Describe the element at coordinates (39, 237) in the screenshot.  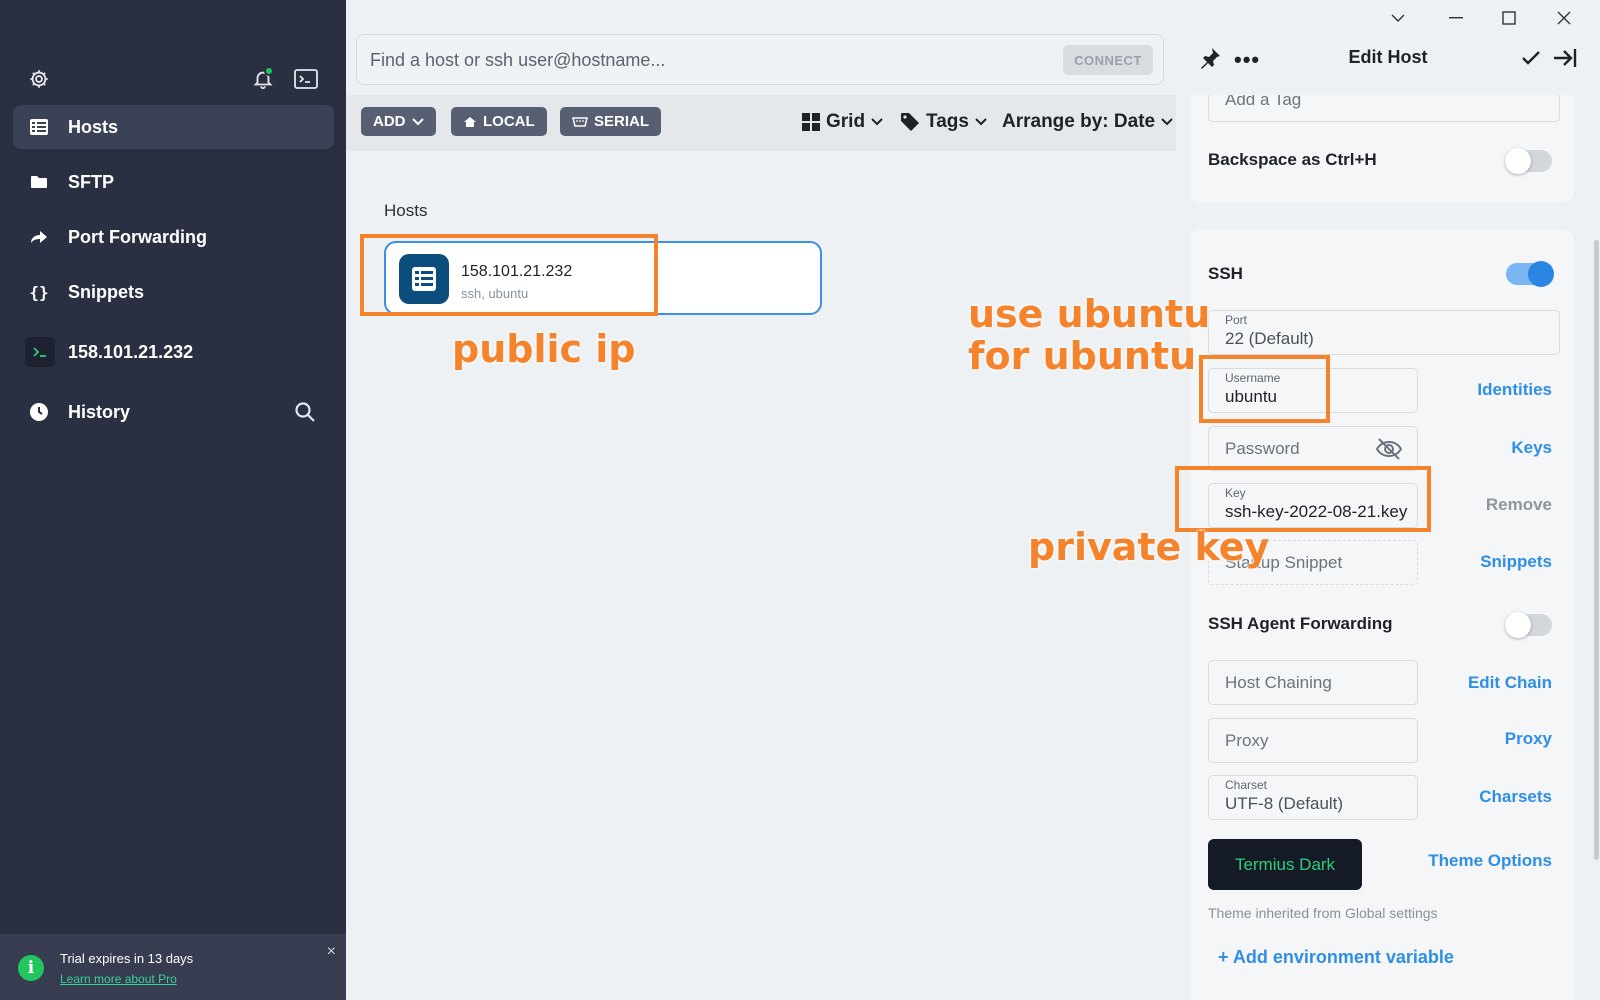
I see `port-forwarding-icon` at that location.